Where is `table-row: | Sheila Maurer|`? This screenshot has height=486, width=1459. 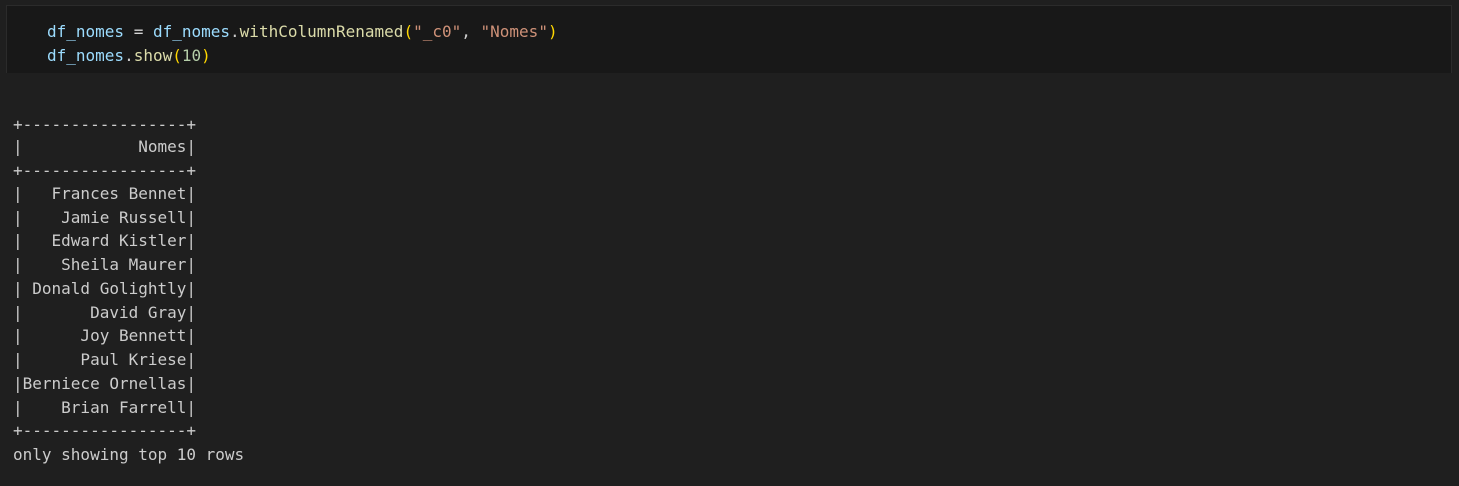 table-row: | Sheila Maurer| is located at coordinates (105, 264).